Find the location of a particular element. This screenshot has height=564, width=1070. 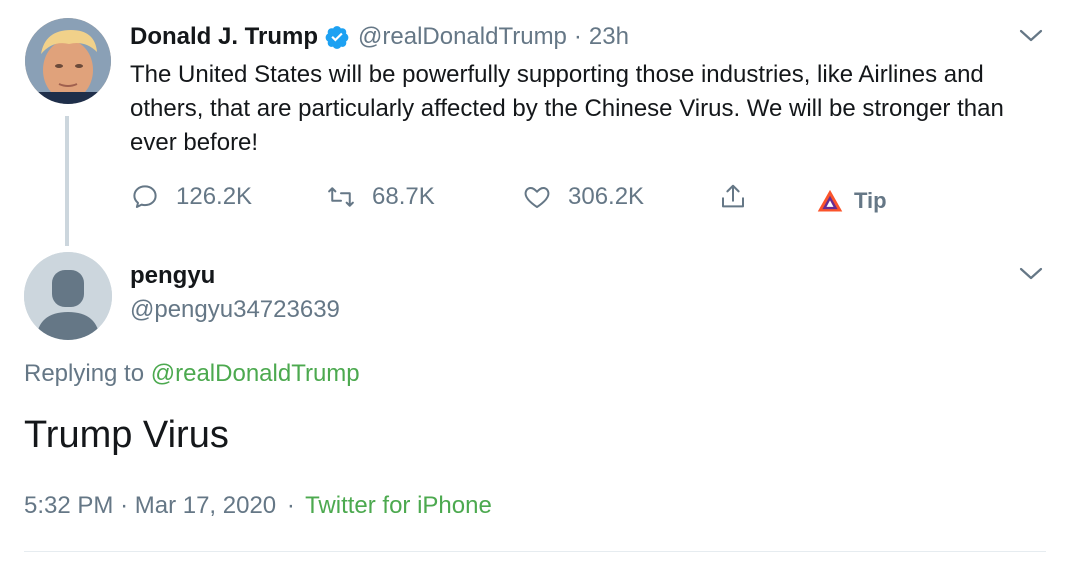

reply-avatar is located at coordinates (68, 296).